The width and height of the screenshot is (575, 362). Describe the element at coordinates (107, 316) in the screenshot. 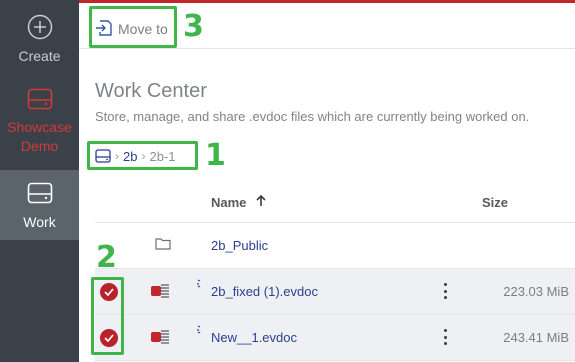

I see `highlight-box-selection` at that location.